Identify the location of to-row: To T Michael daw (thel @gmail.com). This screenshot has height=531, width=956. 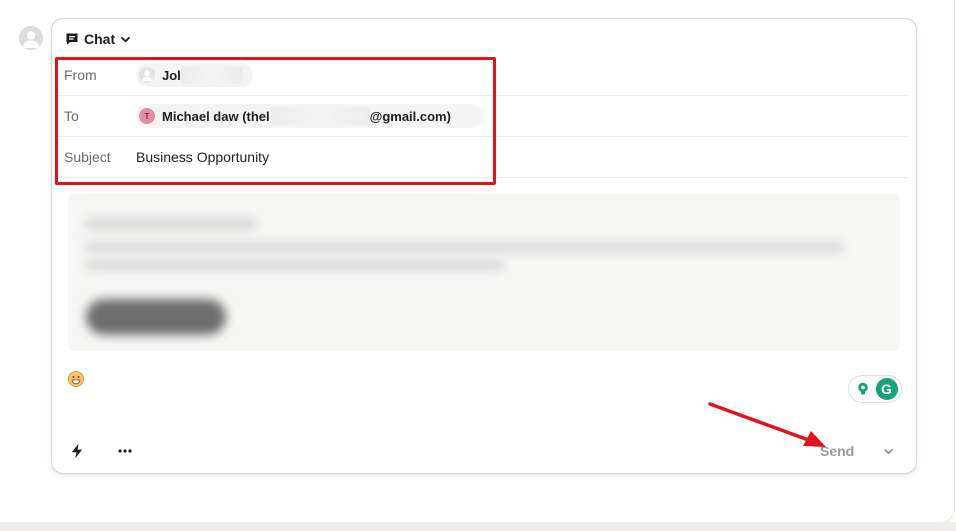
(482, 116).